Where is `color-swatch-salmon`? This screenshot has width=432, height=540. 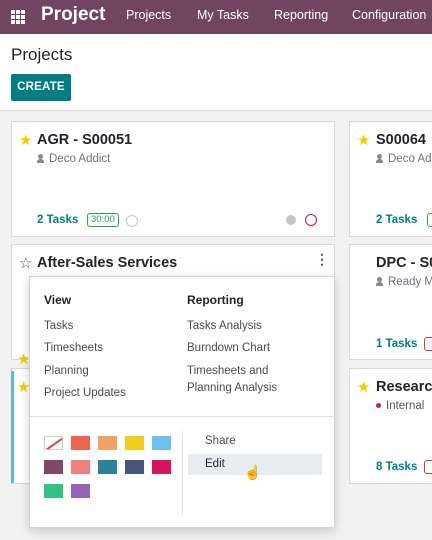 color-swatch-salmon is located at coordinates (80, 467).